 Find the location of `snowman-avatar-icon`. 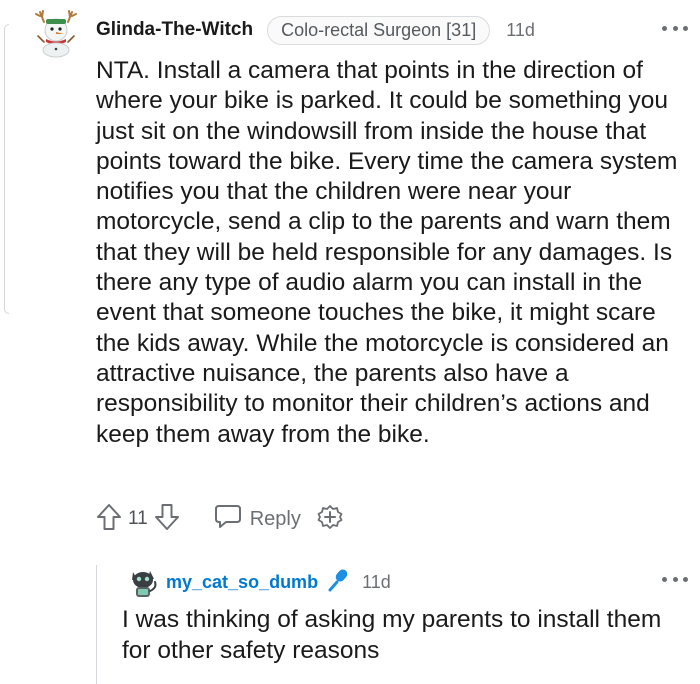

snowman-avatar-icon is located at coordinates (58, 33).